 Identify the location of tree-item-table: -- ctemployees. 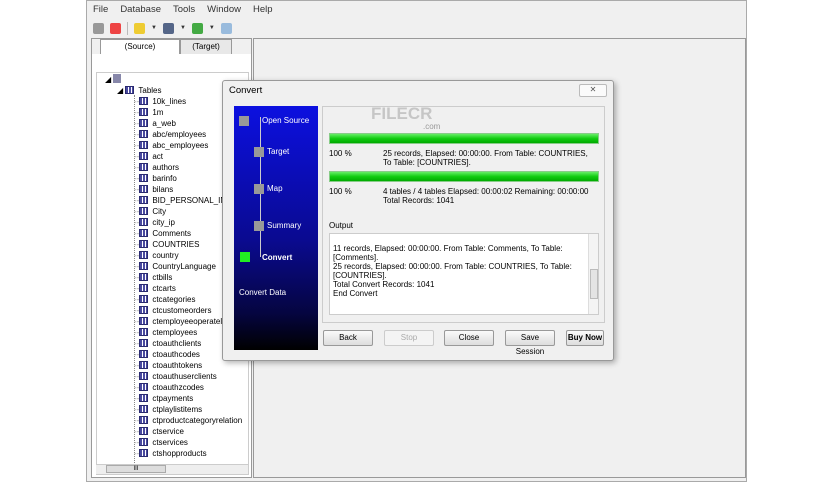
(165, 332).